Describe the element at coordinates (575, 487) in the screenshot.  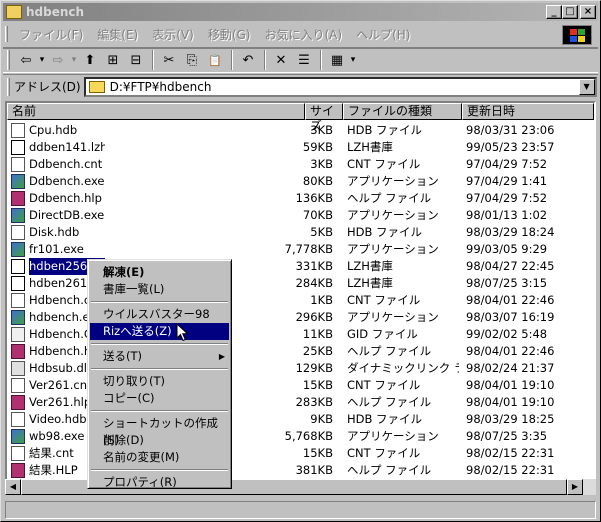
I see `scroll-right-arrow-icon: ▶` at that location.